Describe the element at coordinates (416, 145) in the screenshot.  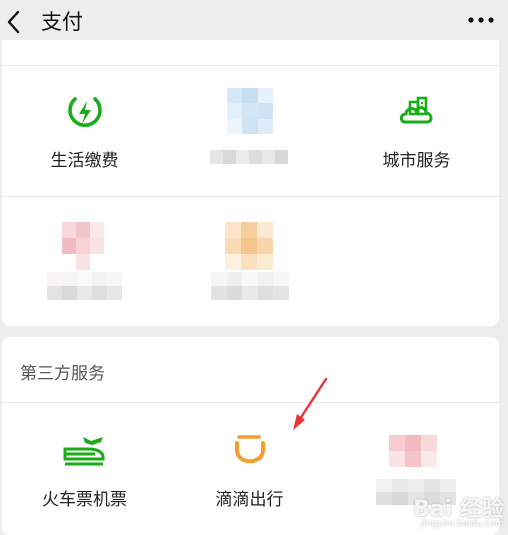
I see `service-item-city: 城市服务` at that location.